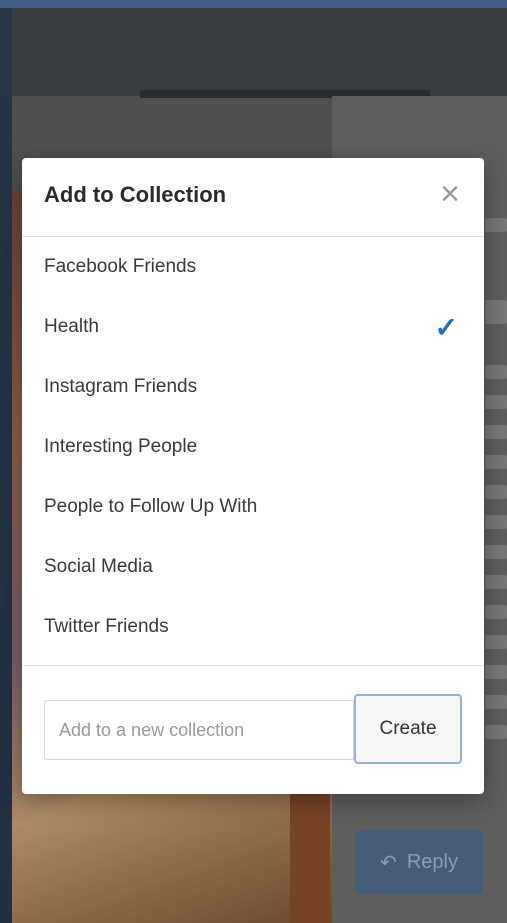 Image resolution: width=507 pixels, height=923 pixels. I want to click on collection-label: Health, so click(71, 326).